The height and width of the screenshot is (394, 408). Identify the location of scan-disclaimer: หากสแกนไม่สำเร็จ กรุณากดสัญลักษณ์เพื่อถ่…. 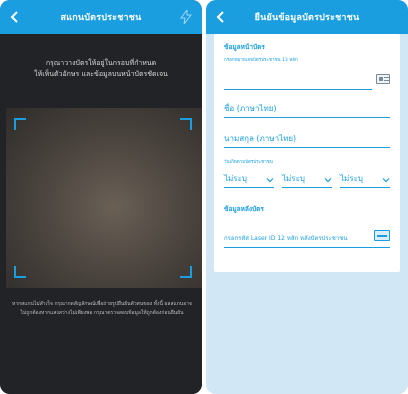
(102, 308).